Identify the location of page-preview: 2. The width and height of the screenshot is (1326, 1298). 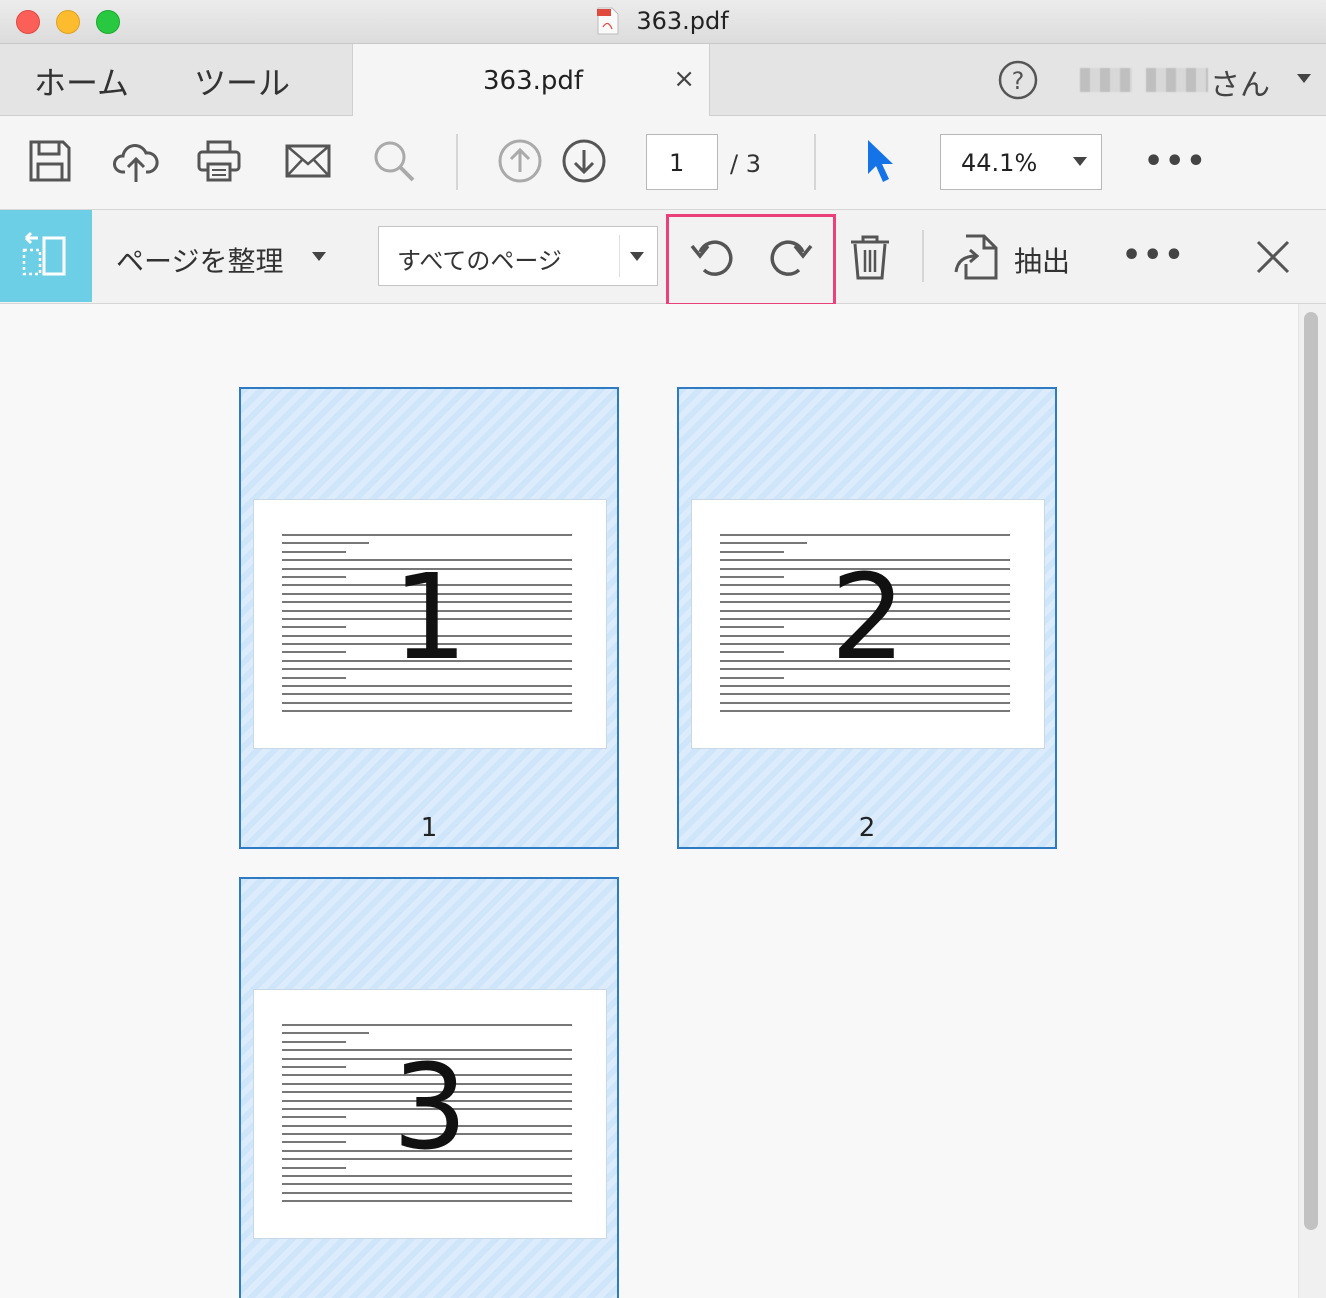
(868, 624).